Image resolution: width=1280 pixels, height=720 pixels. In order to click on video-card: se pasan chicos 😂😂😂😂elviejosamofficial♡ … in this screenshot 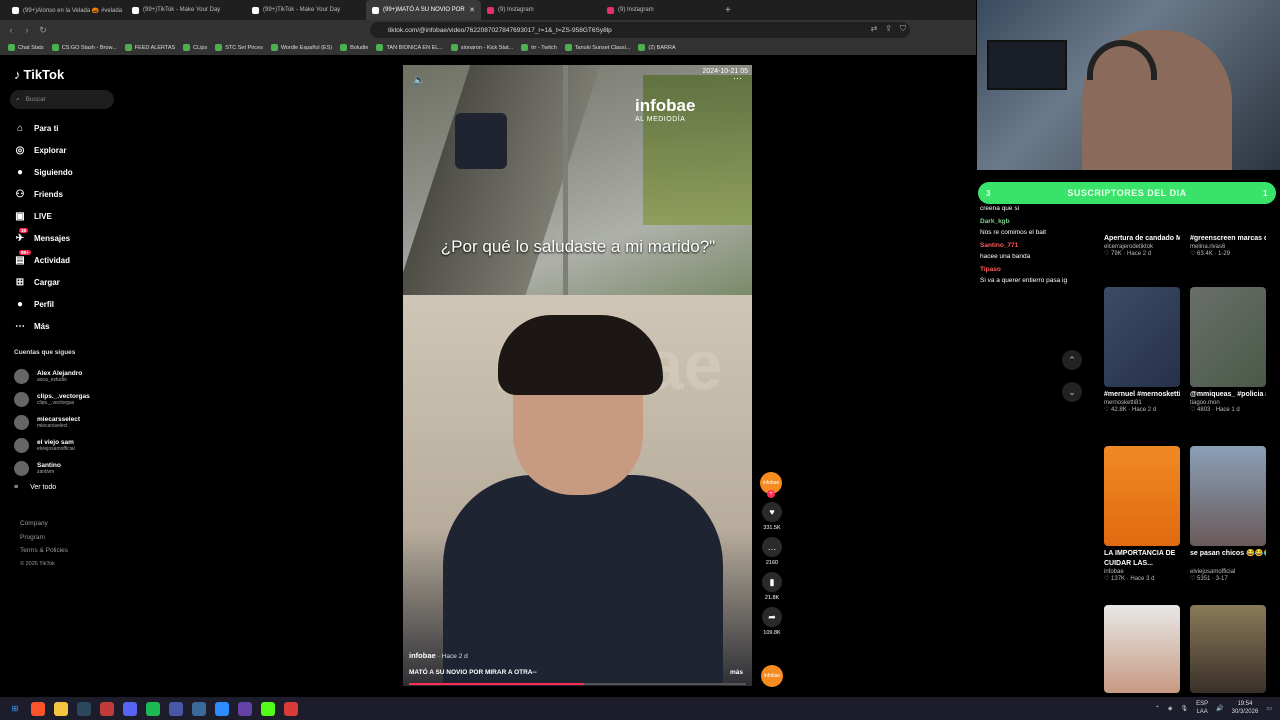, I will do `click(1228, 514)`.